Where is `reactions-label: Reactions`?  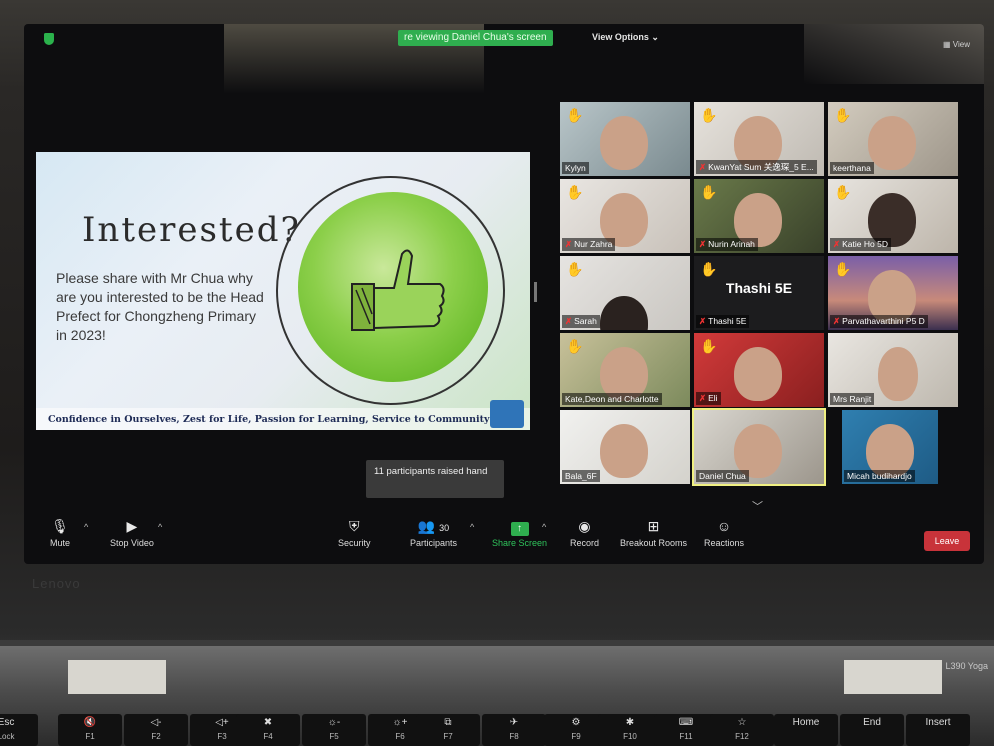 reactions-label: Reactions is located at coordinates (724, 543).